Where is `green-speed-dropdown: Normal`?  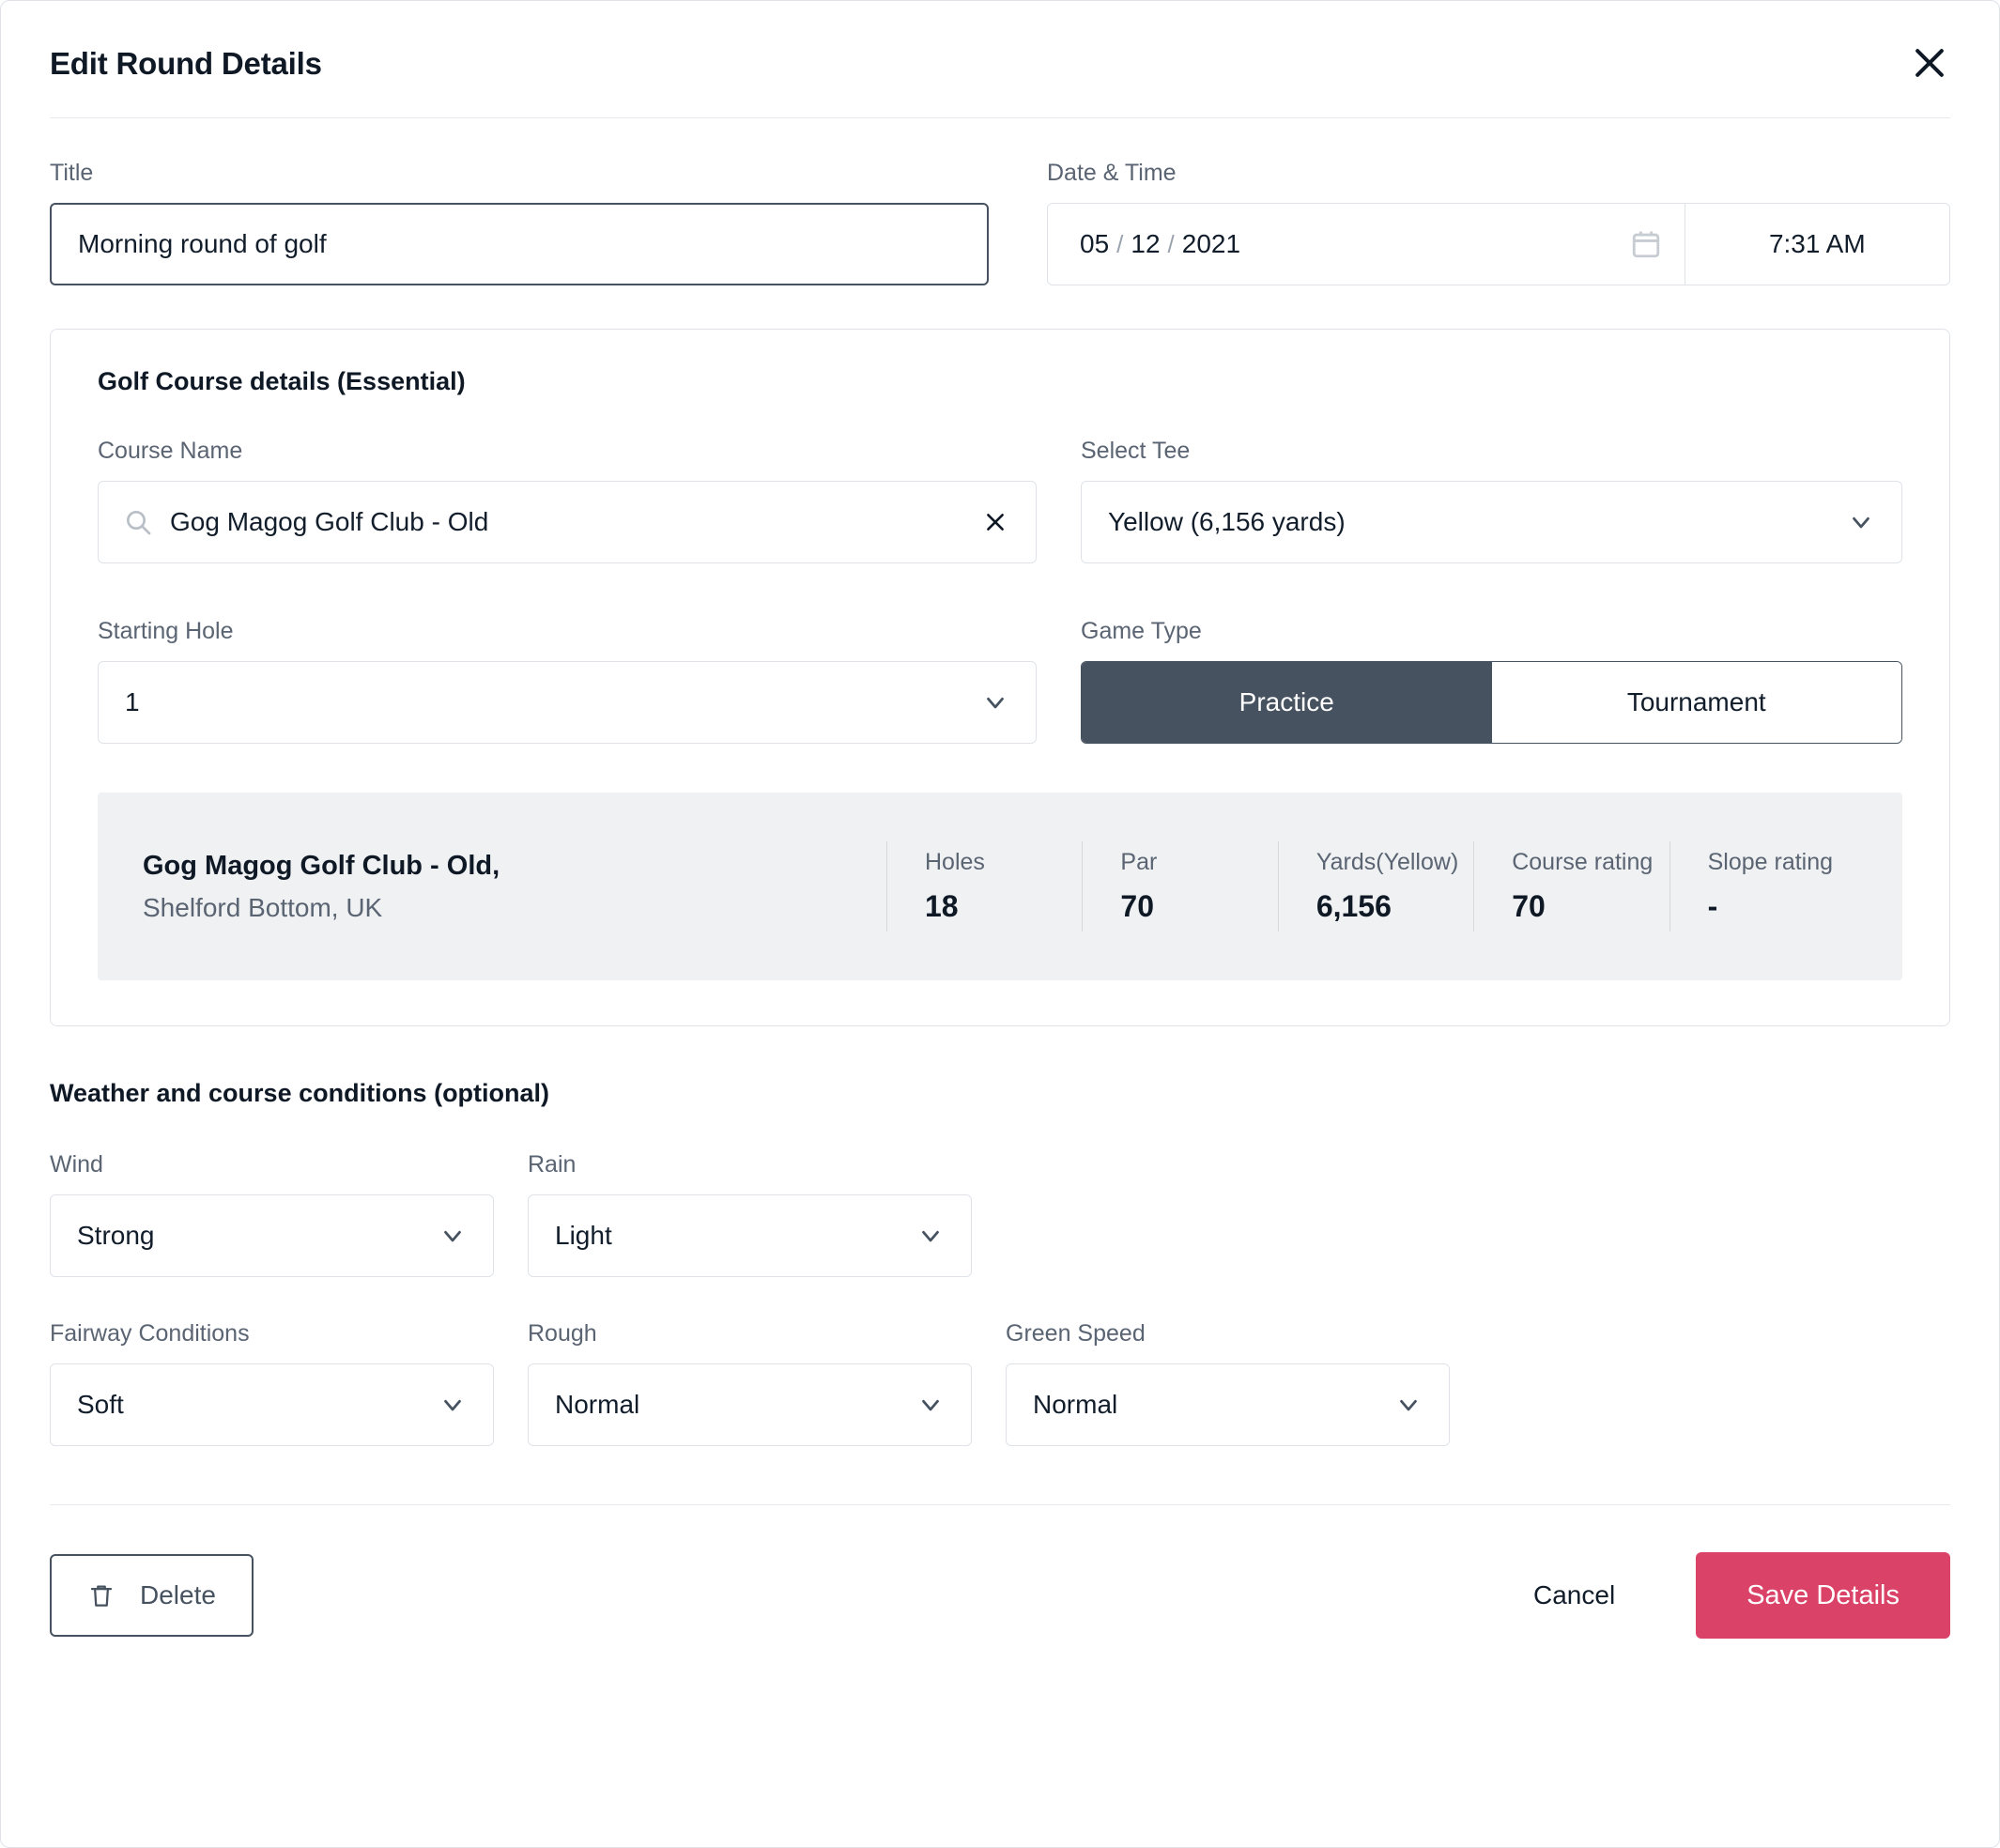
green-speed-dropdown: Normal is located at coordinates (1228, 1404).